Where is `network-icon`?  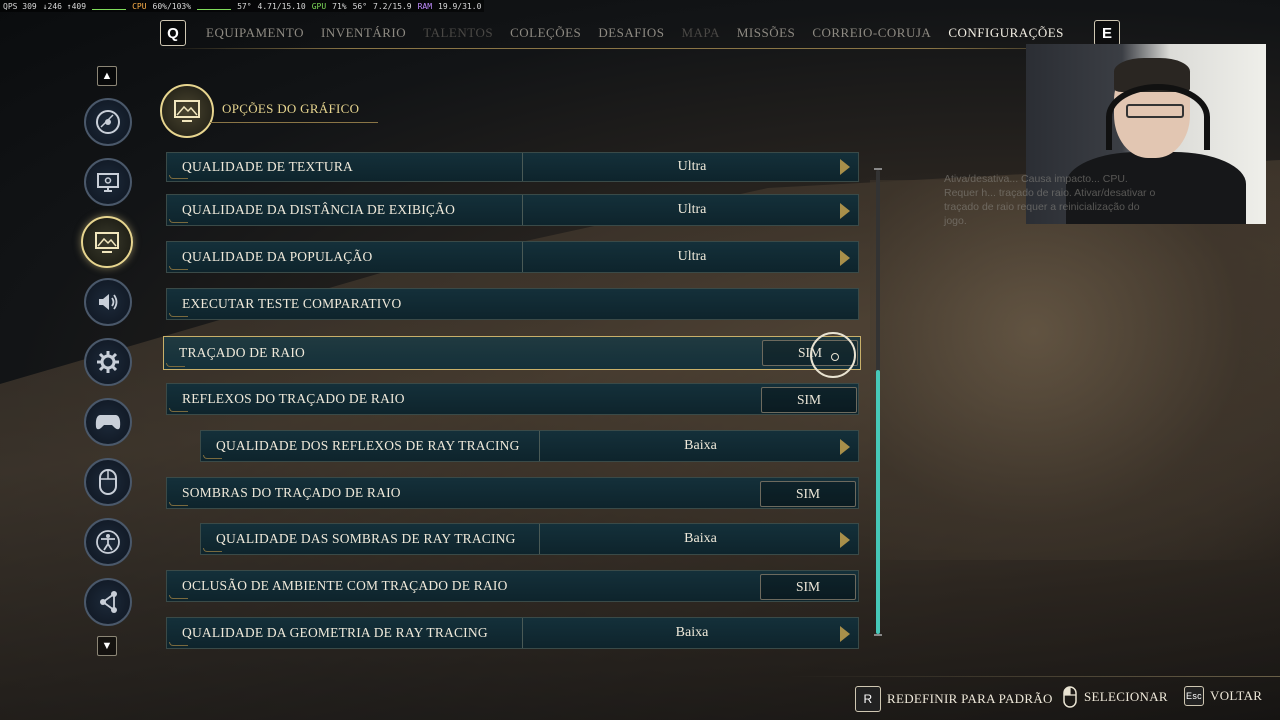 network-icon is located at coordinates (108, 602).